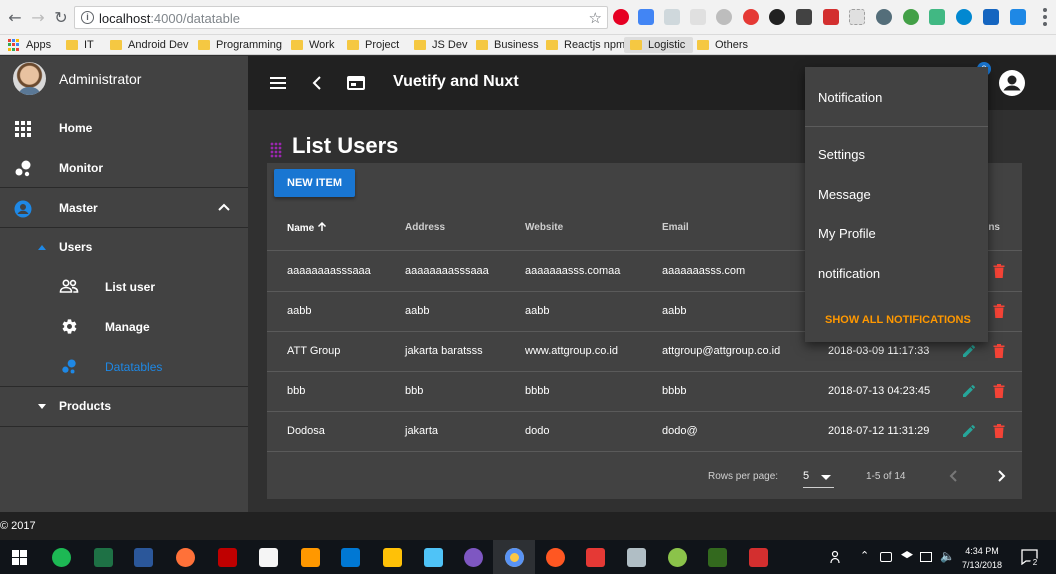  I want to click on notes-icon, so click(268, 557).